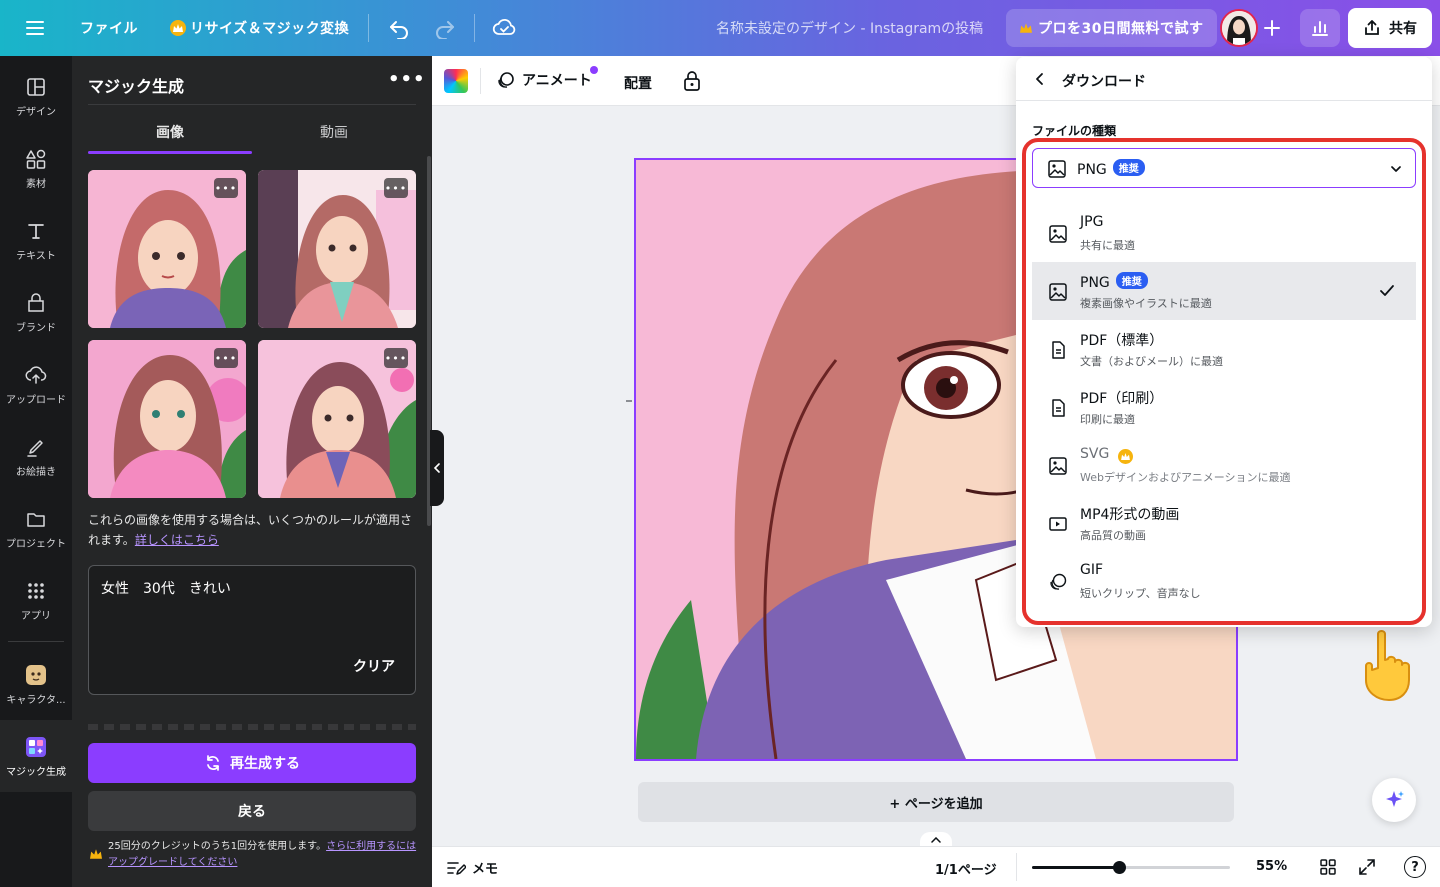  I want to click on resize-magic-button: リサイズ＆マジック変換, so click(259, 28).